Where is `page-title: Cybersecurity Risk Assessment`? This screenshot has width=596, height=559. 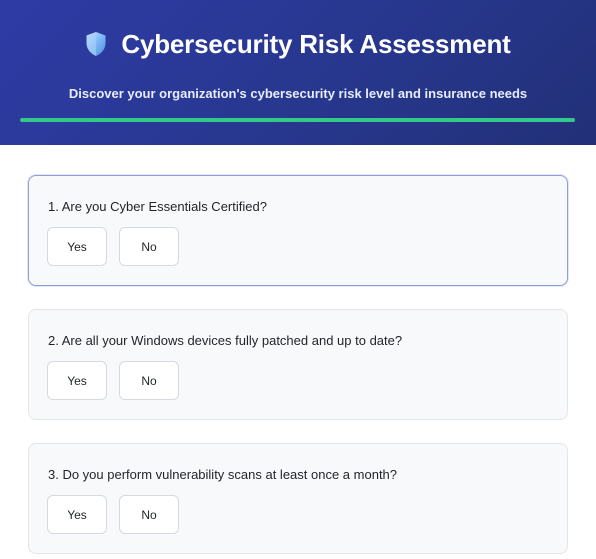 page-title: Cybersecurity Risk Assessment is located at coordinates (316, 43).